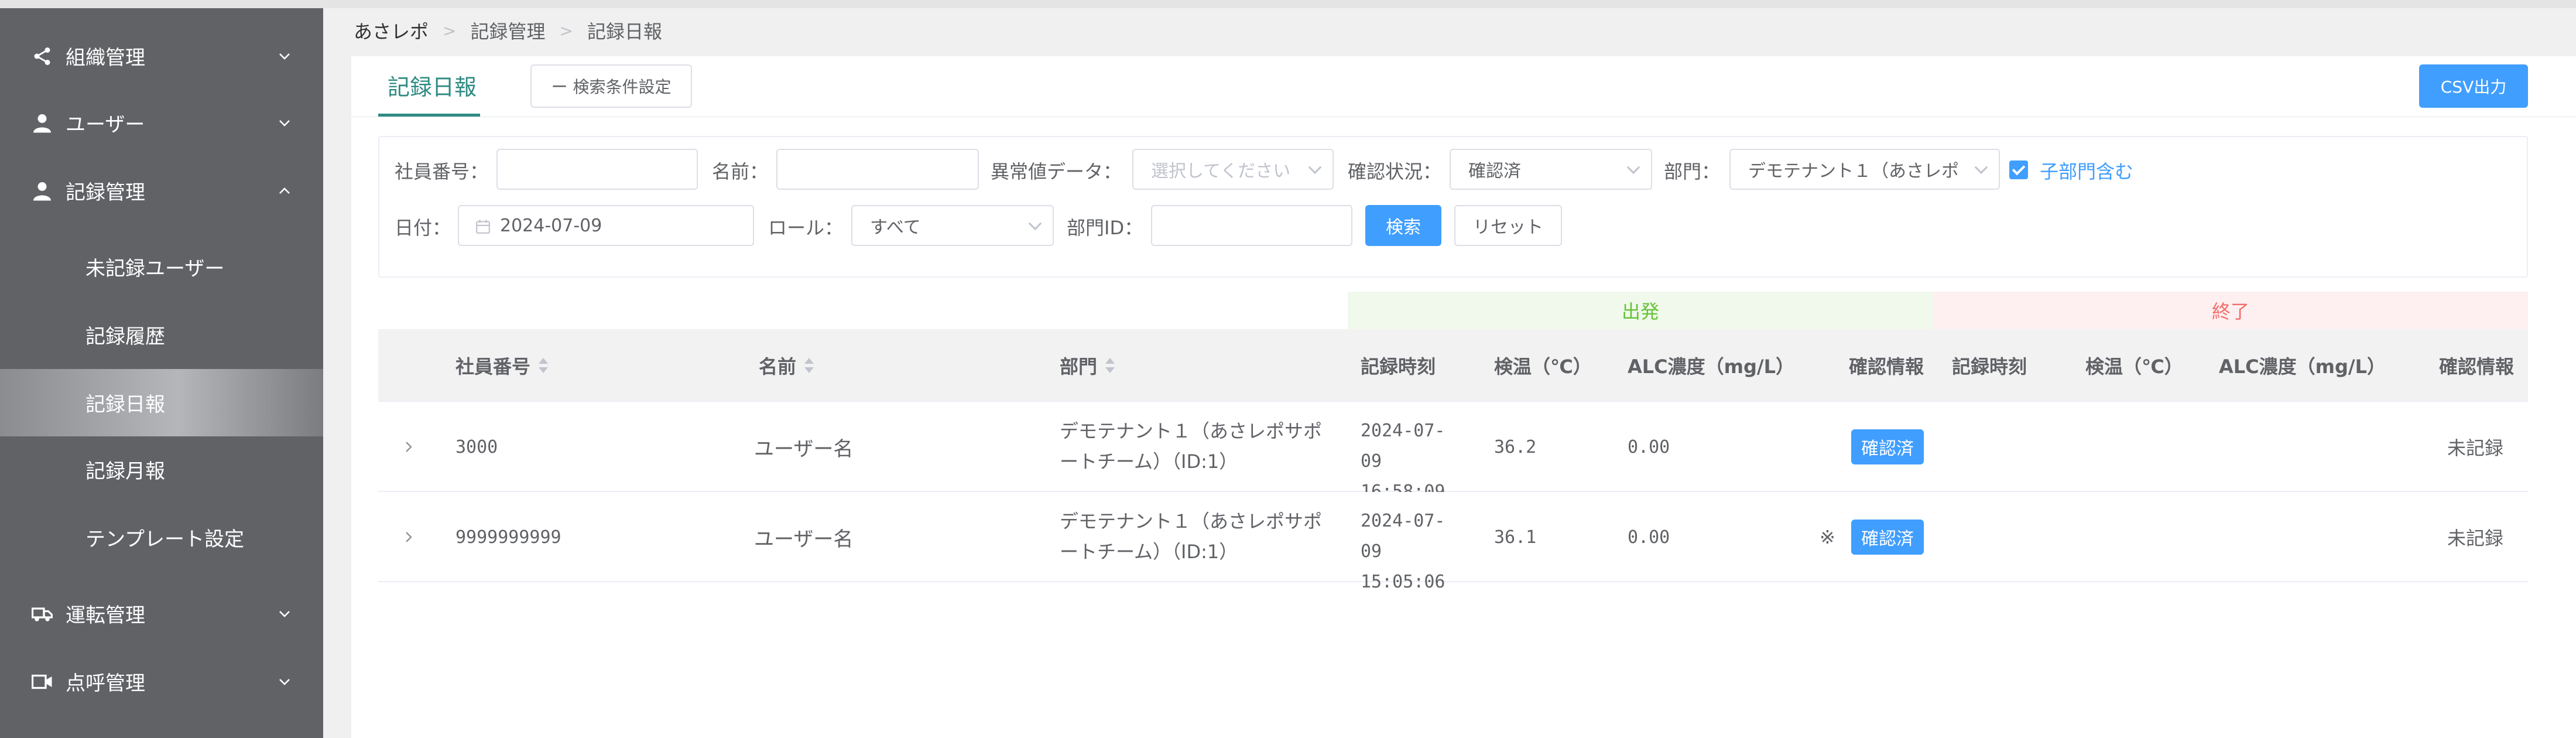 The image size is (2576, 738). I want to click on abnormal-data-placeholder: 選択してください, so click(1221, 171).